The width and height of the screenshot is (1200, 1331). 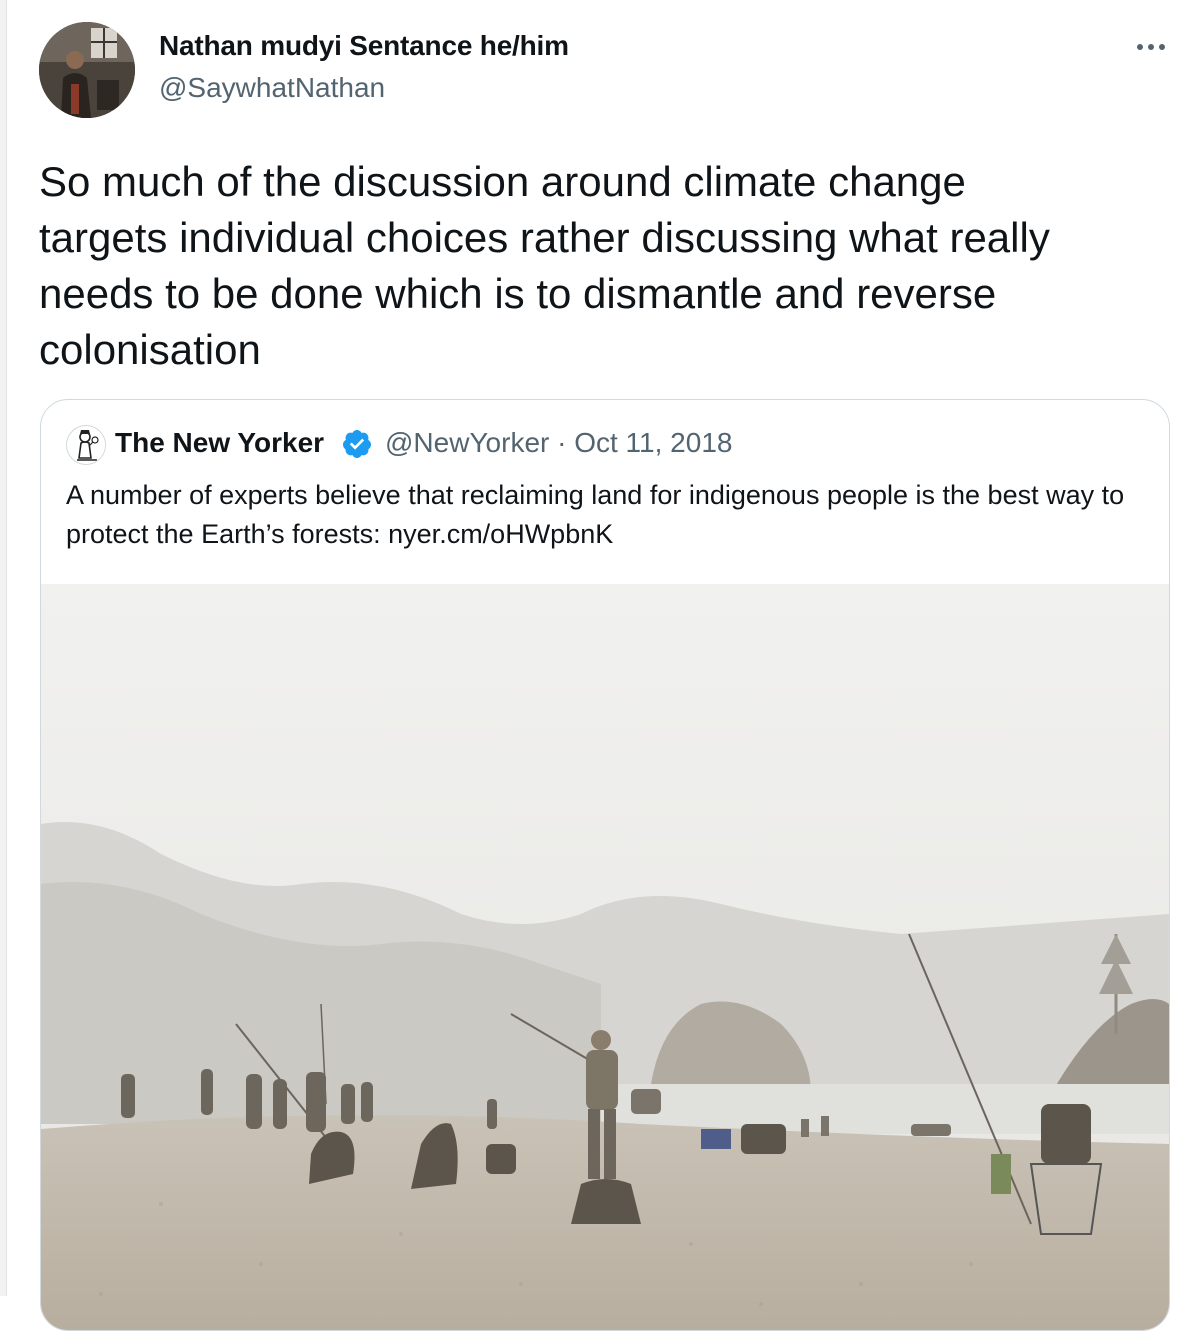 I want to click on profile-photo-icon, so click(x=87, y=70).